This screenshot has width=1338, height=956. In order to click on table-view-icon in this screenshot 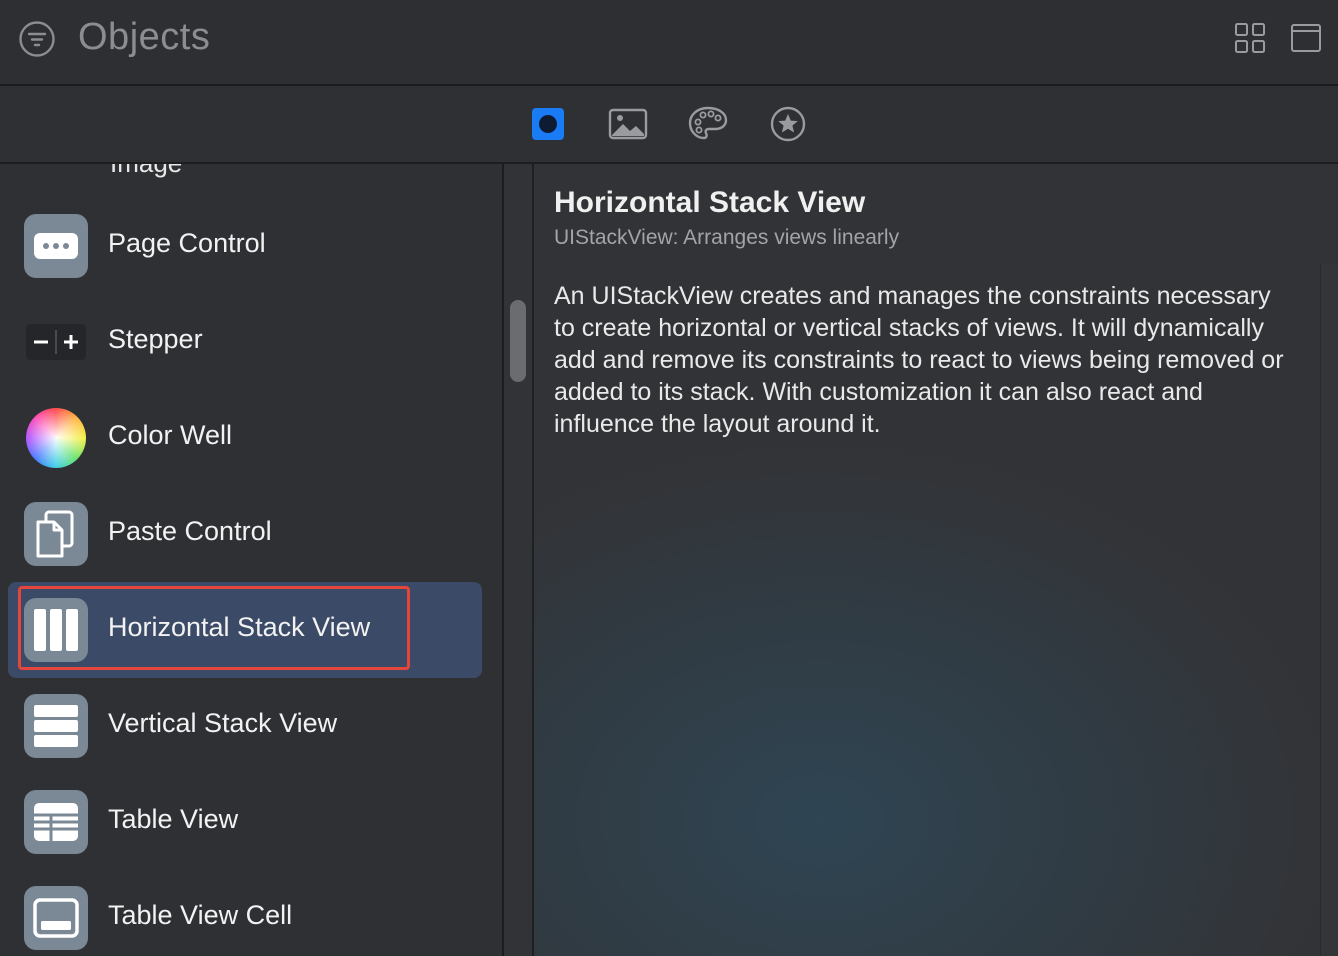, I will do `click(56, 822)`.